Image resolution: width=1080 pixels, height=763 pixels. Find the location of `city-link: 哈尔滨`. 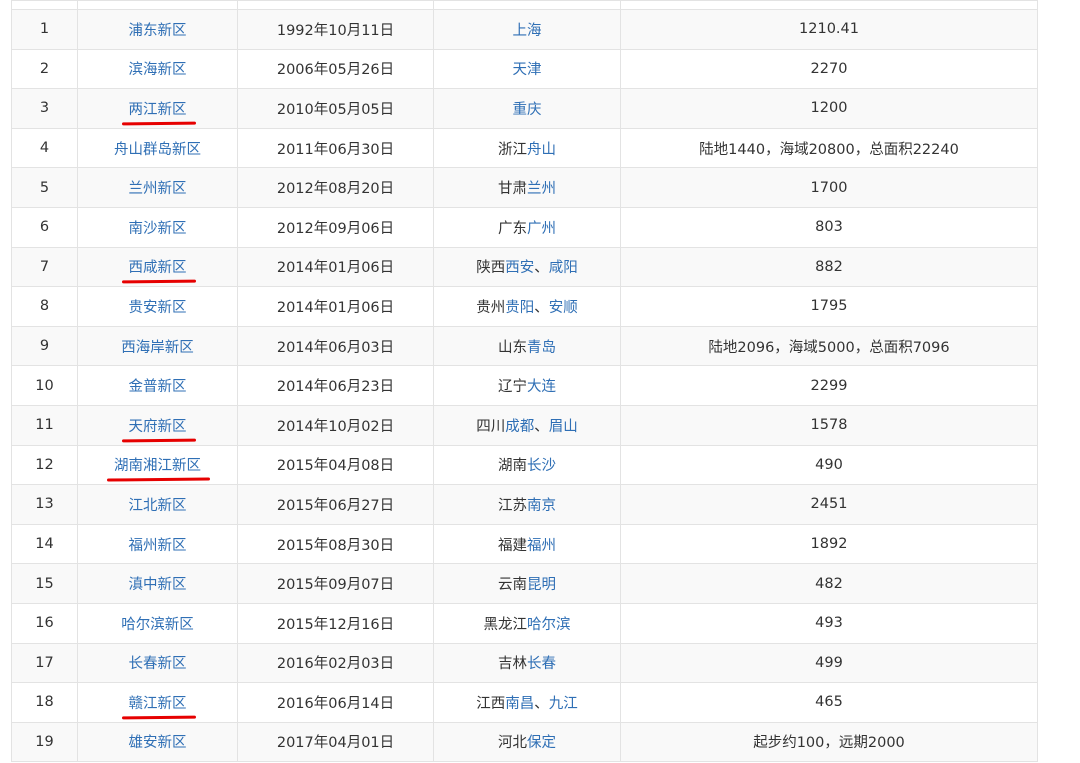

city-link: 哈尔滨 is located at coordinates (549, 625).